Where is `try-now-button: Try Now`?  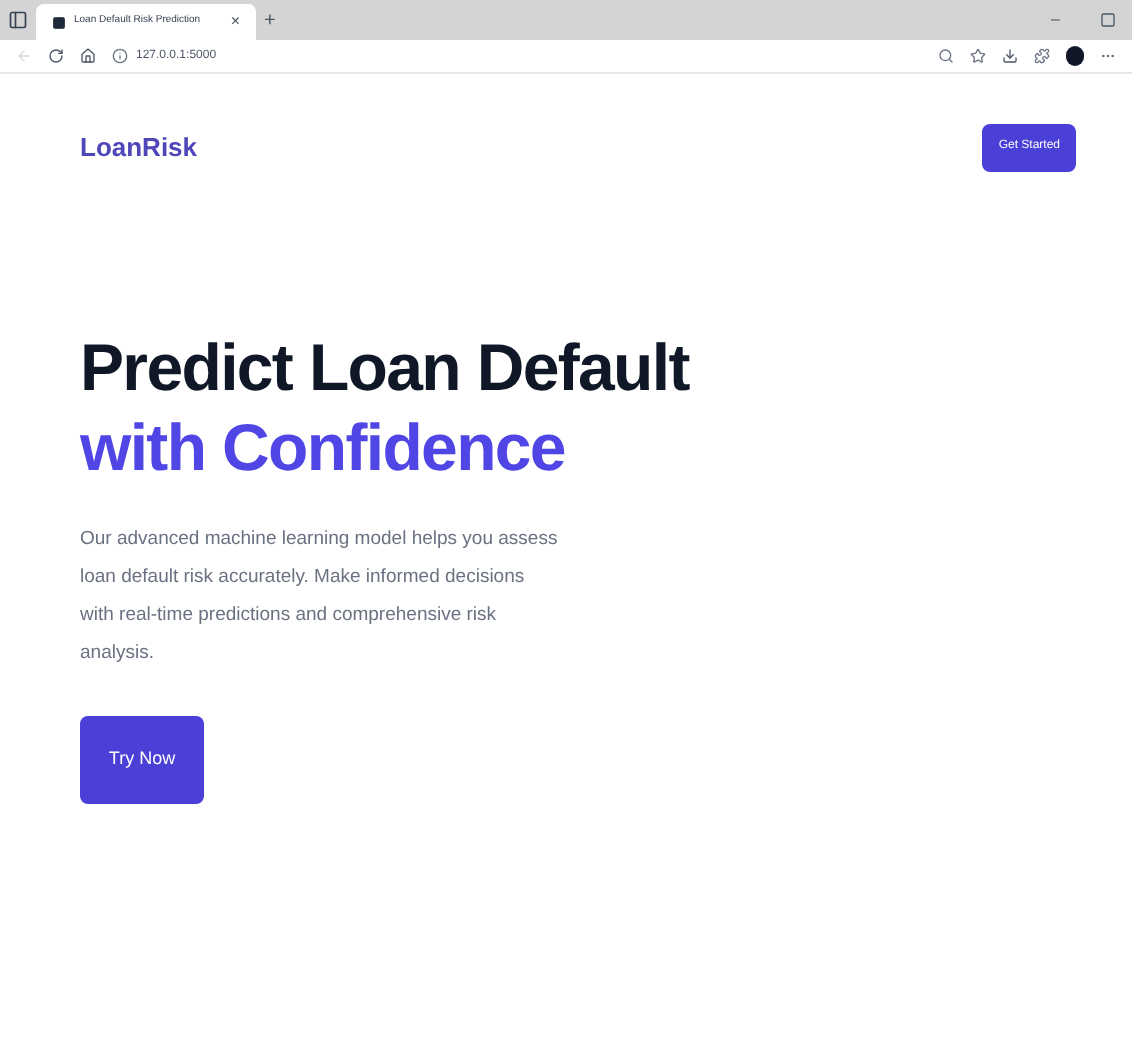
try-now-button: Try Now is located at coordinates (142, 760).